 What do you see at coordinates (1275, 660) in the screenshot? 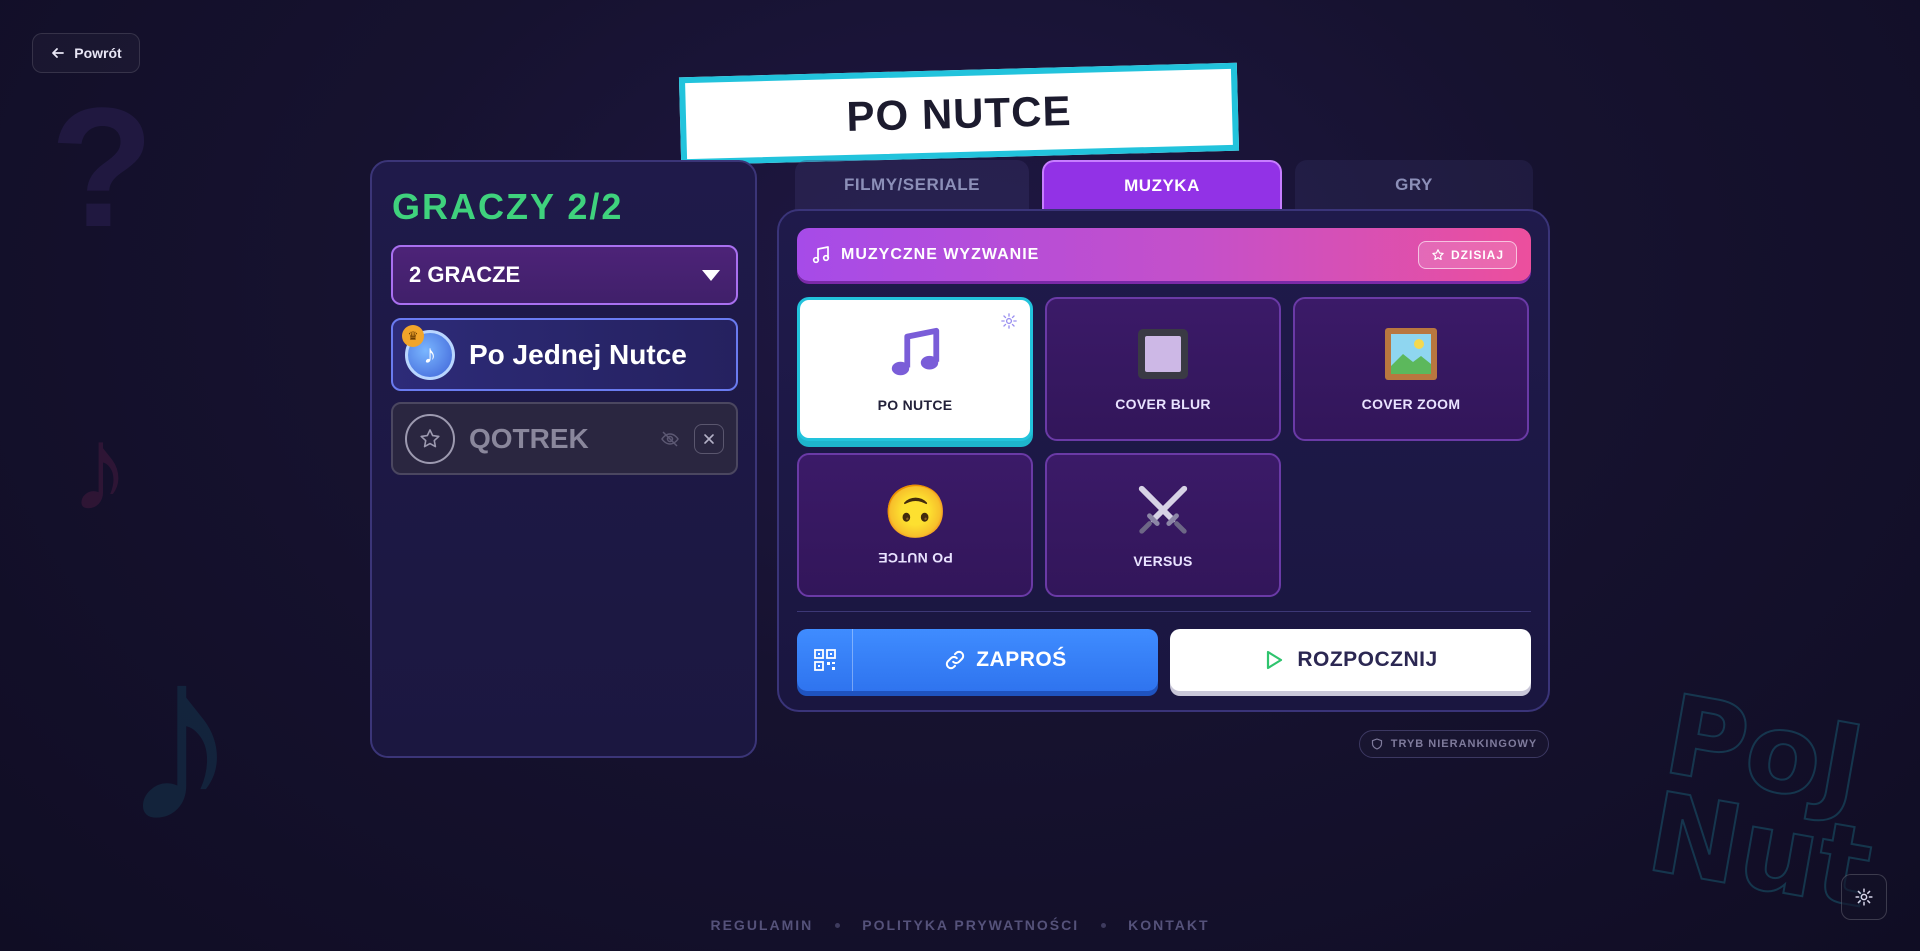
I see `play-icon` at bounding box center [1275, 660].